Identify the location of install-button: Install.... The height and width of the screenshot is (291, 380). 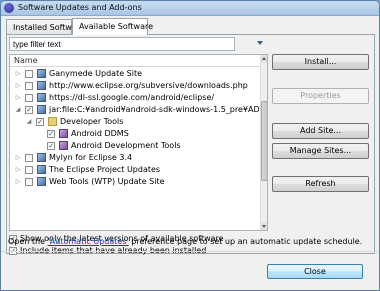
(320, 62).